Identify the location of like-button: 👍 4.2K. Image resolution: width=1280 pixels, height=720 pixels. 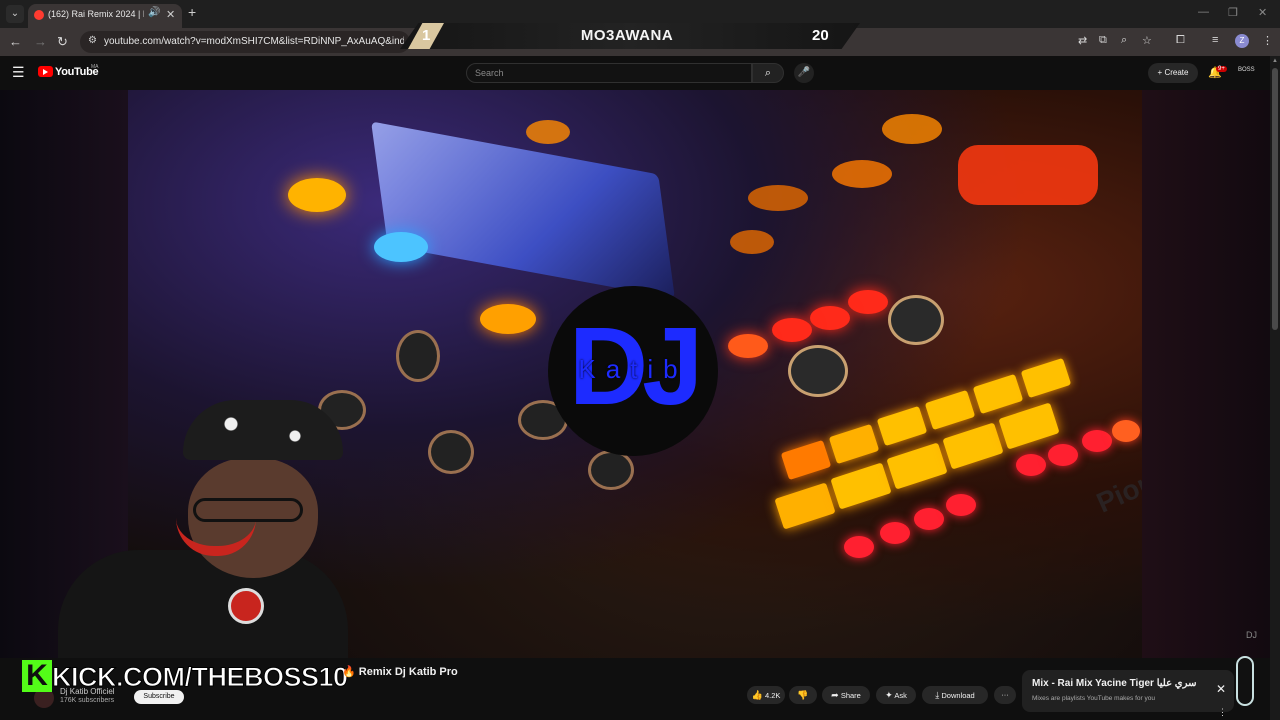
(766, 695).